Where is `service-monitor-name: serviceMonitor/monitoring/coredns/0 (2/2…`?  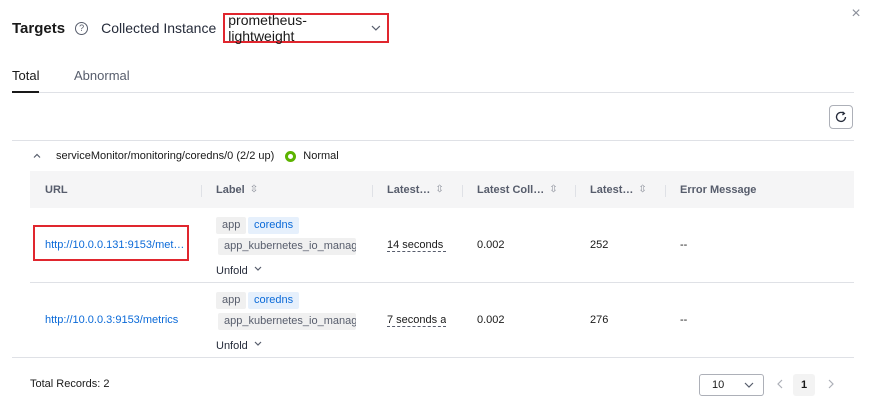
service-monitor-name: serviceMonitor/monitoring/coredns/0 (2/2… is located at coordinates (165, 156).